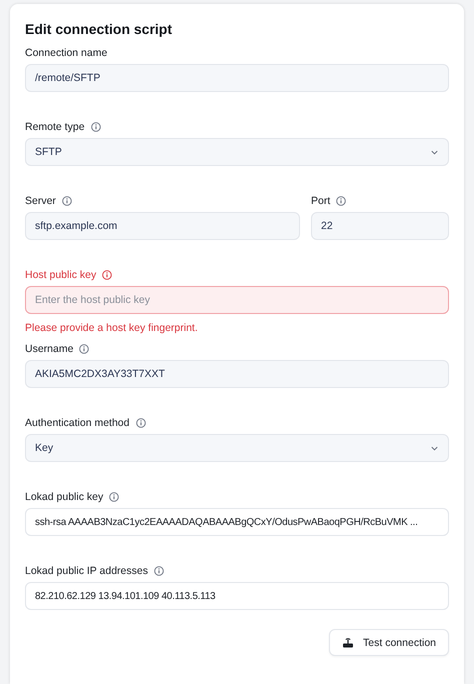  Describe the element at coordinates (40, 201) in the screenshot. I see `field-label: Server` at that location.